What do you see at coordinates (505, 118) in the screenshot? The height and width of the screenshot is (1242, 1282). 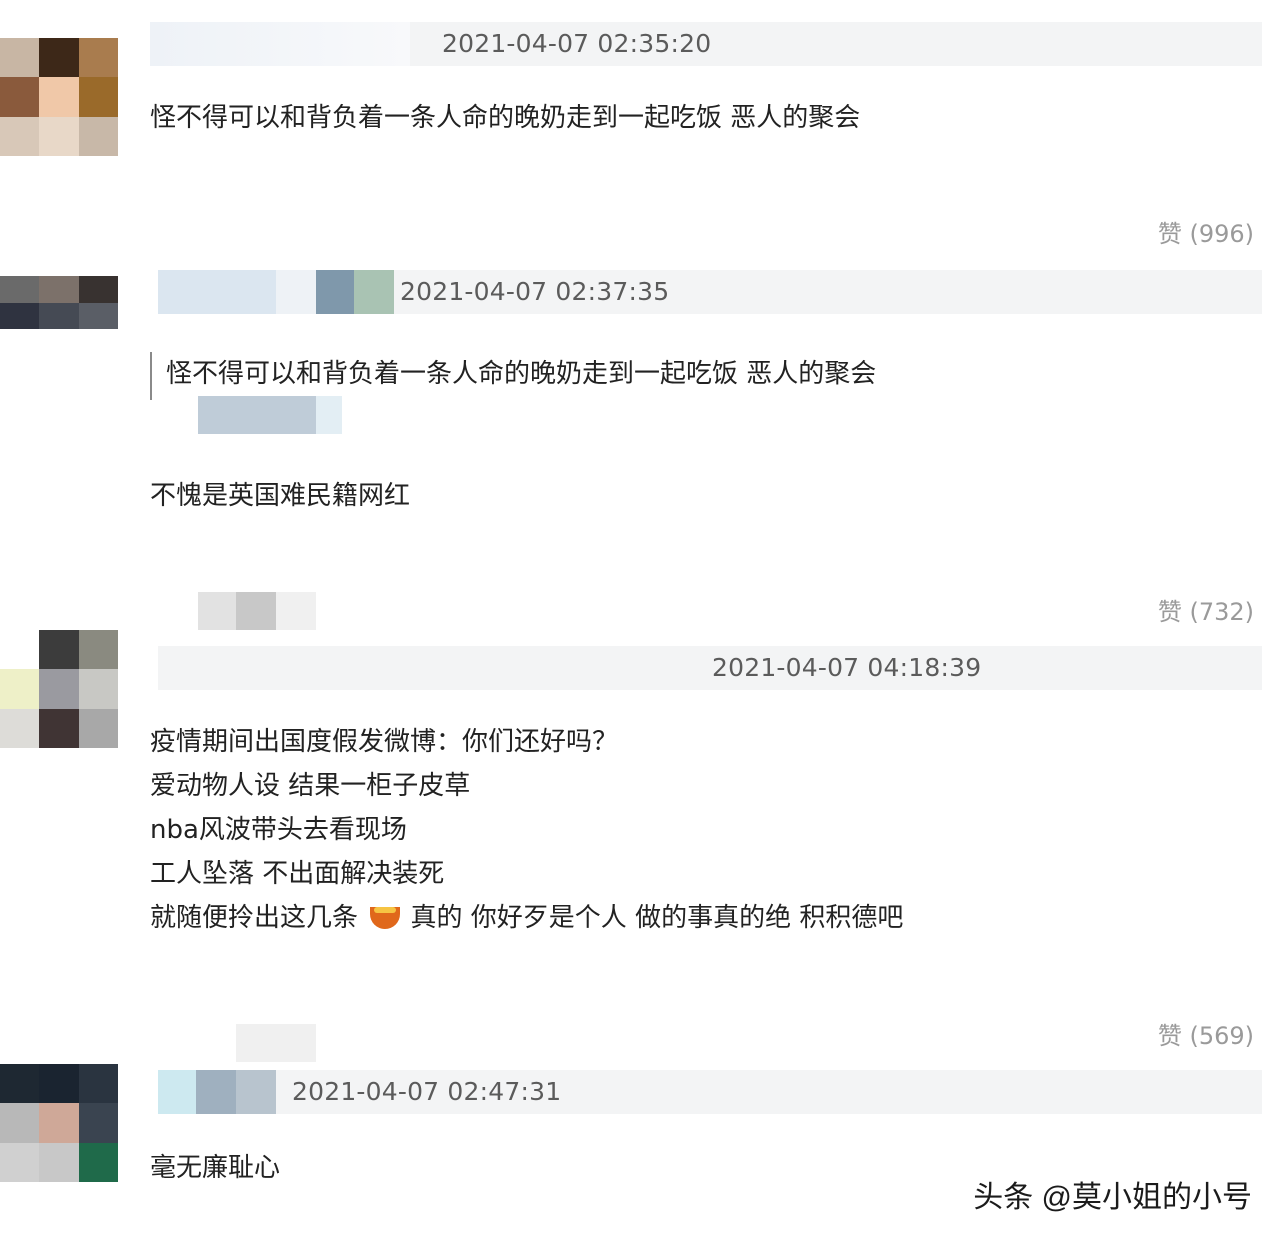 I see `comment-text: 怪不得可以和背负着一条人命的晚奶走到一起吃饭 恶人的聚会` at bounding box center [505, 118].